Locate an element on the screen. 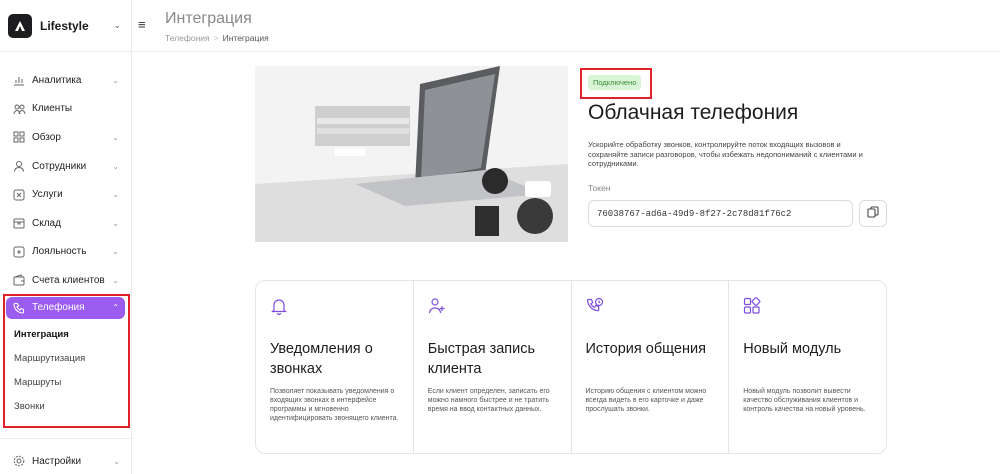 Image resolution: width=1000 pixels, height=474 pixels. modules-icon is located at coordinates (753, 307).